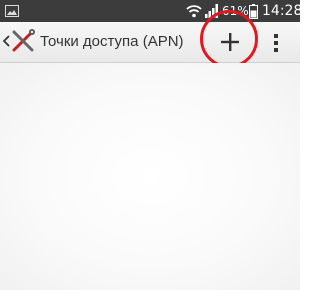 This screenshot has height=290, width=320. What do you see at coordinates (6, 41) in the screenshot?
I see `chevron-left-icon` at bounding box center [6, 41].